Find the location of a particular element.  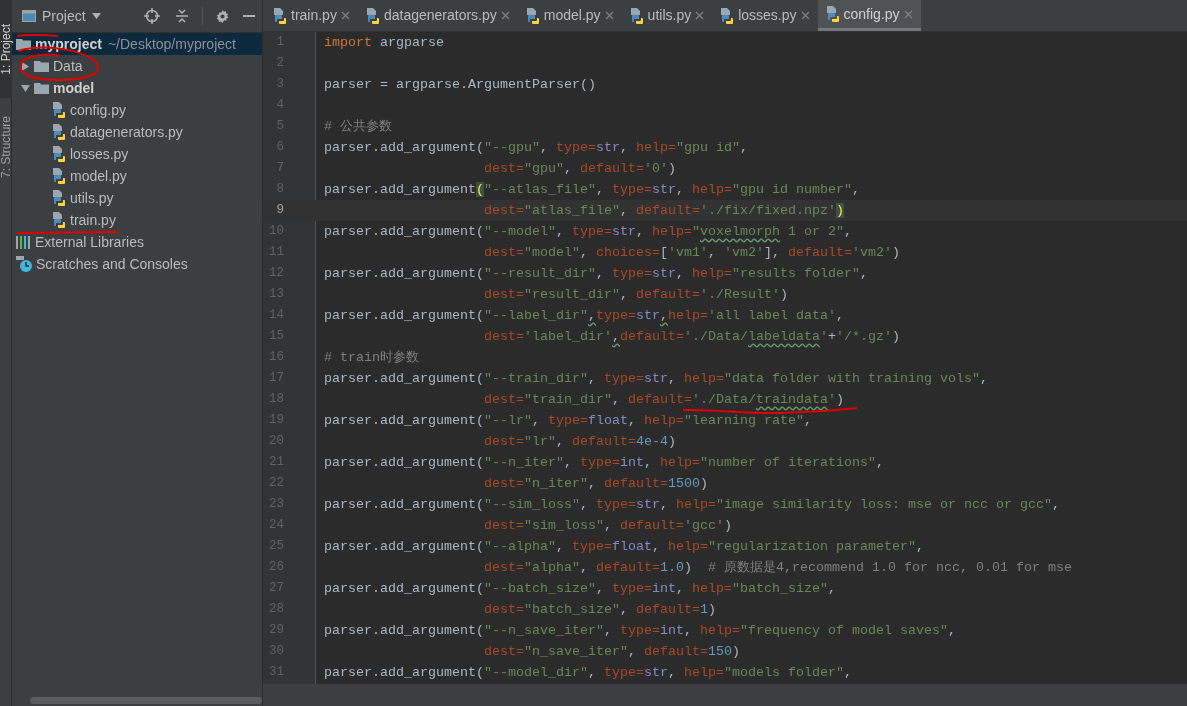

tree-item: model.py is located at coordinates (137, 176).